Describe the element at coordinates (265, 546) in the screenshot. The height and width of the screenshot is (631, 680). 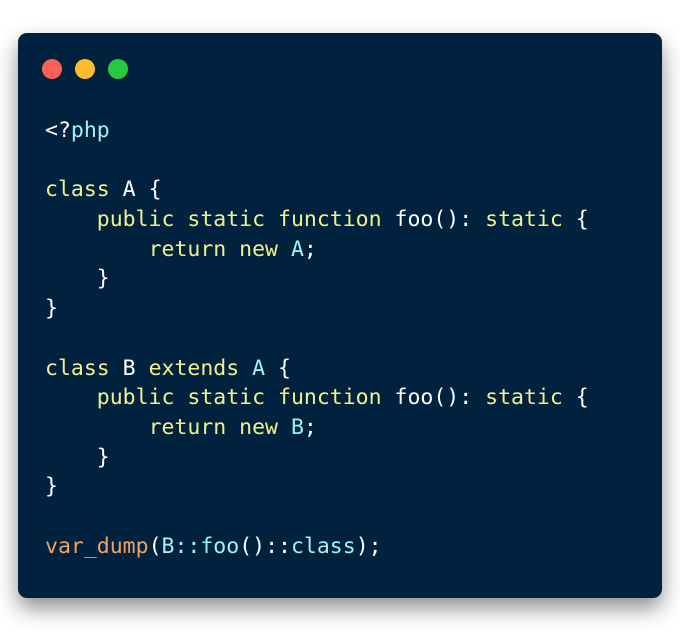
I see `code-token: ()::` at that location.